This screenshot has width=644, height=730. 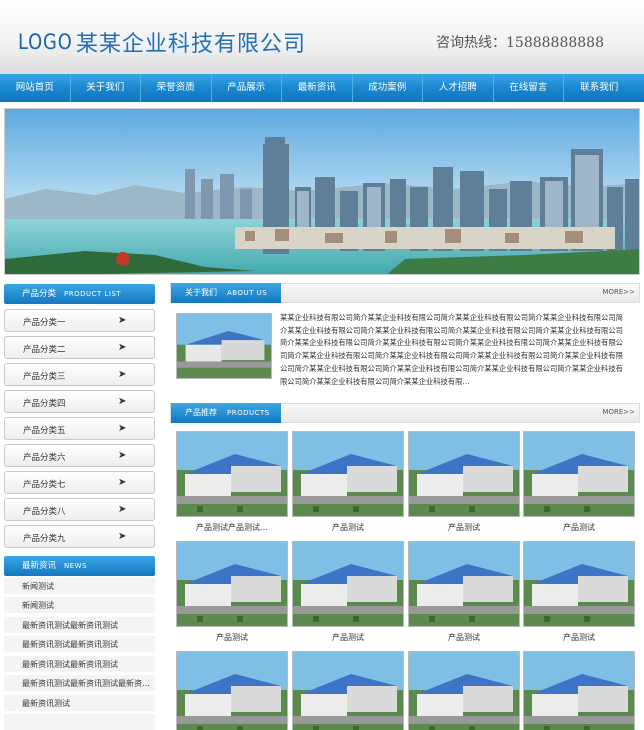 I want to click on company-name: 某某企业科技有限公司, so click(x=191, y=44).